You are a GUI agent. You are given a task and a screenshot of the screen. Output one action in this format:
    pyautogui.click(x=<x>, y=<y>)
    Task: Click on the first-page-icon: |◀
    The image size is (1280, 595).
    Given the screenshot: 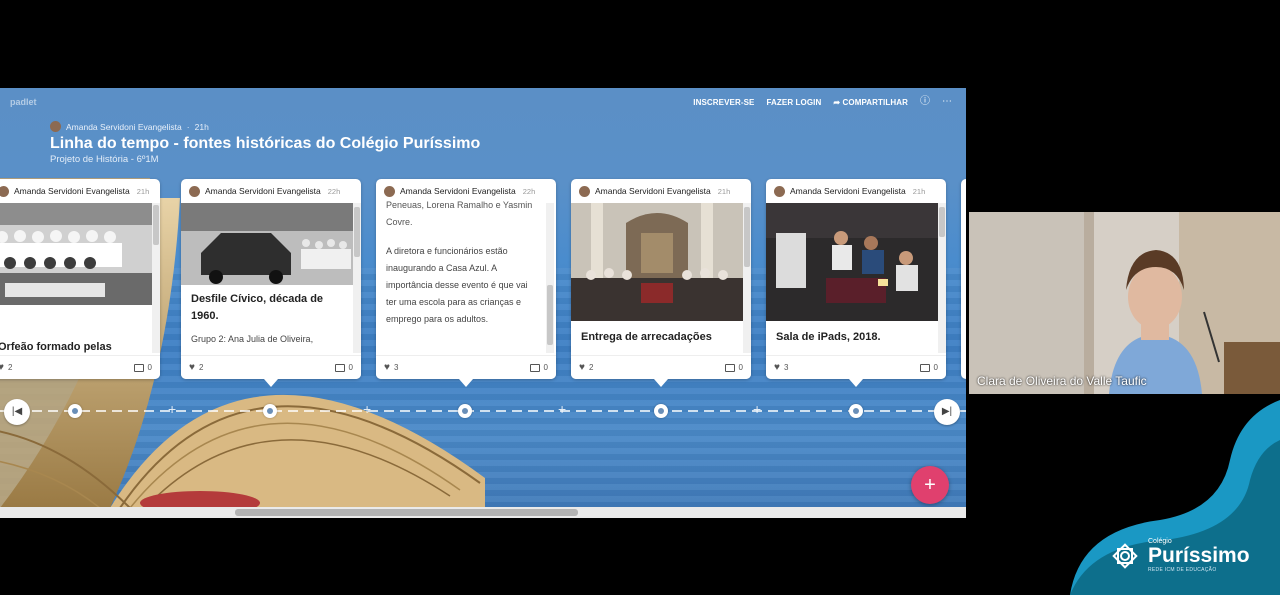 What is the action you would take?
    pyautogui.click(x=17, y=412)
    